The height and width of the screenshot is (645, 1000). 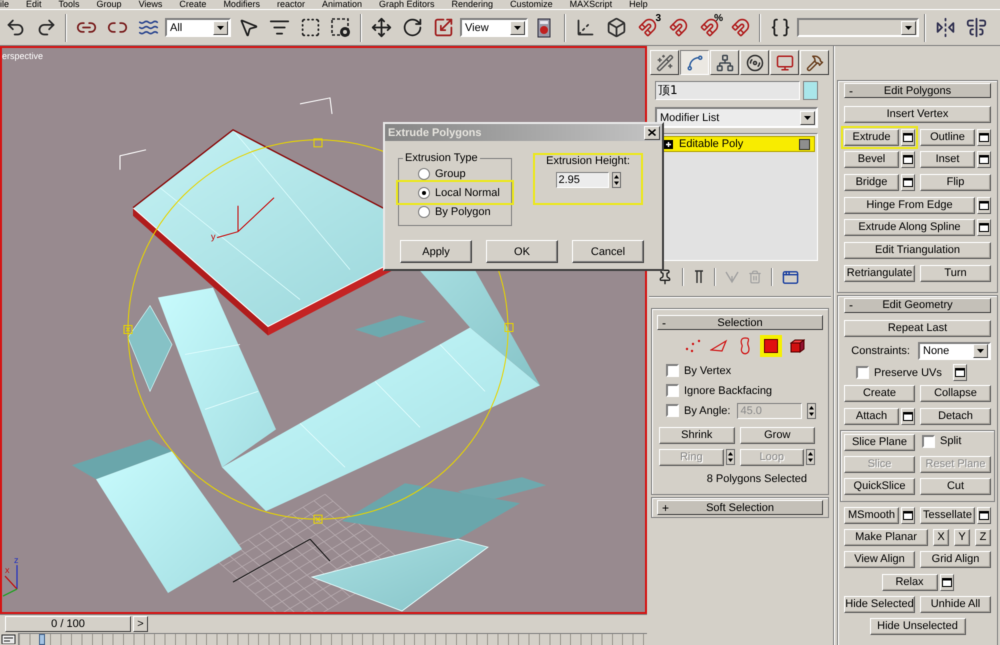 What do you see at coordinates (332, 639) in the screenshot?
I see `track-bar` at bounding box center [332, 639].